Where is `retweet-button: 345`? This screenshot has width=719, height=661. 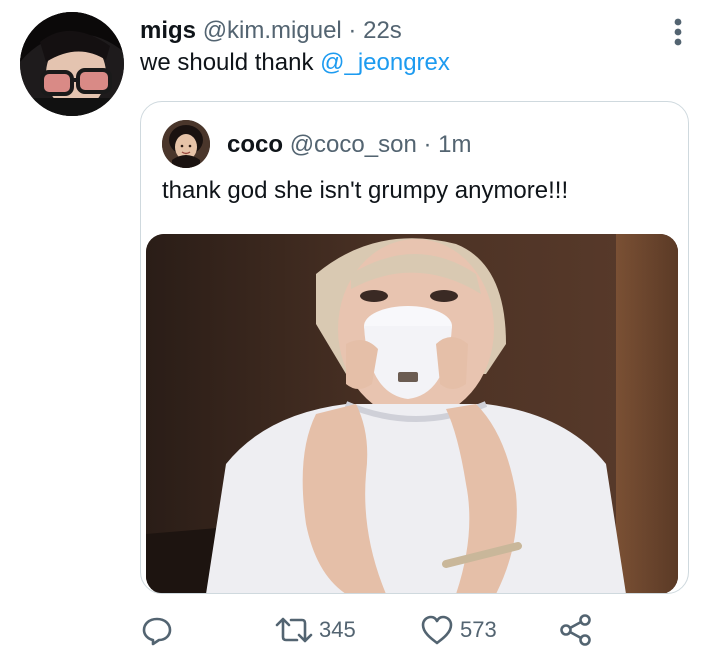
retweet-button: 345 is located at coordinates (315, 630).